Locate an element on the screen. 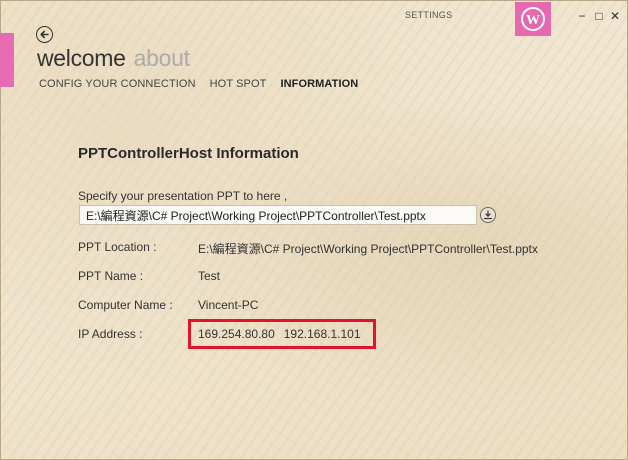  minimize-button: − is located at coordinates (582, 16).